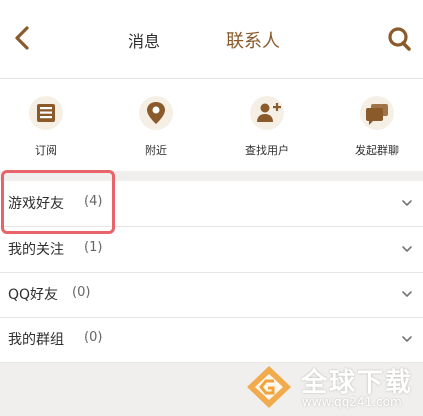 The image size is (423, 416). I want to click on watermark-logo-icon, so click(269, 387).